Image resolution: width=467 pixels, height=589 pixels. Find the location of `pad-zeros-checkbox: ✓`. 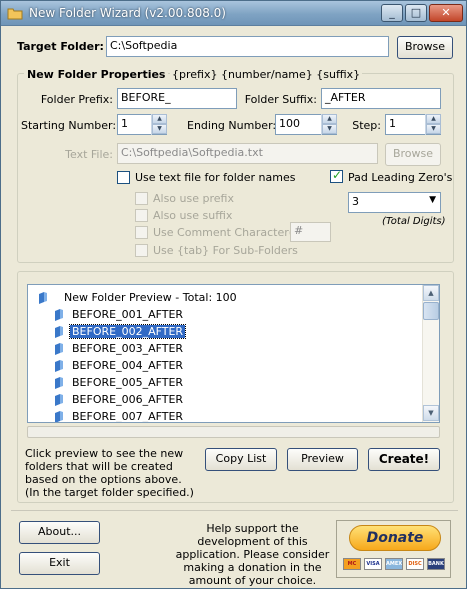

pad-zeros-checkbox: ✓ is located at coordinates (336, 175).